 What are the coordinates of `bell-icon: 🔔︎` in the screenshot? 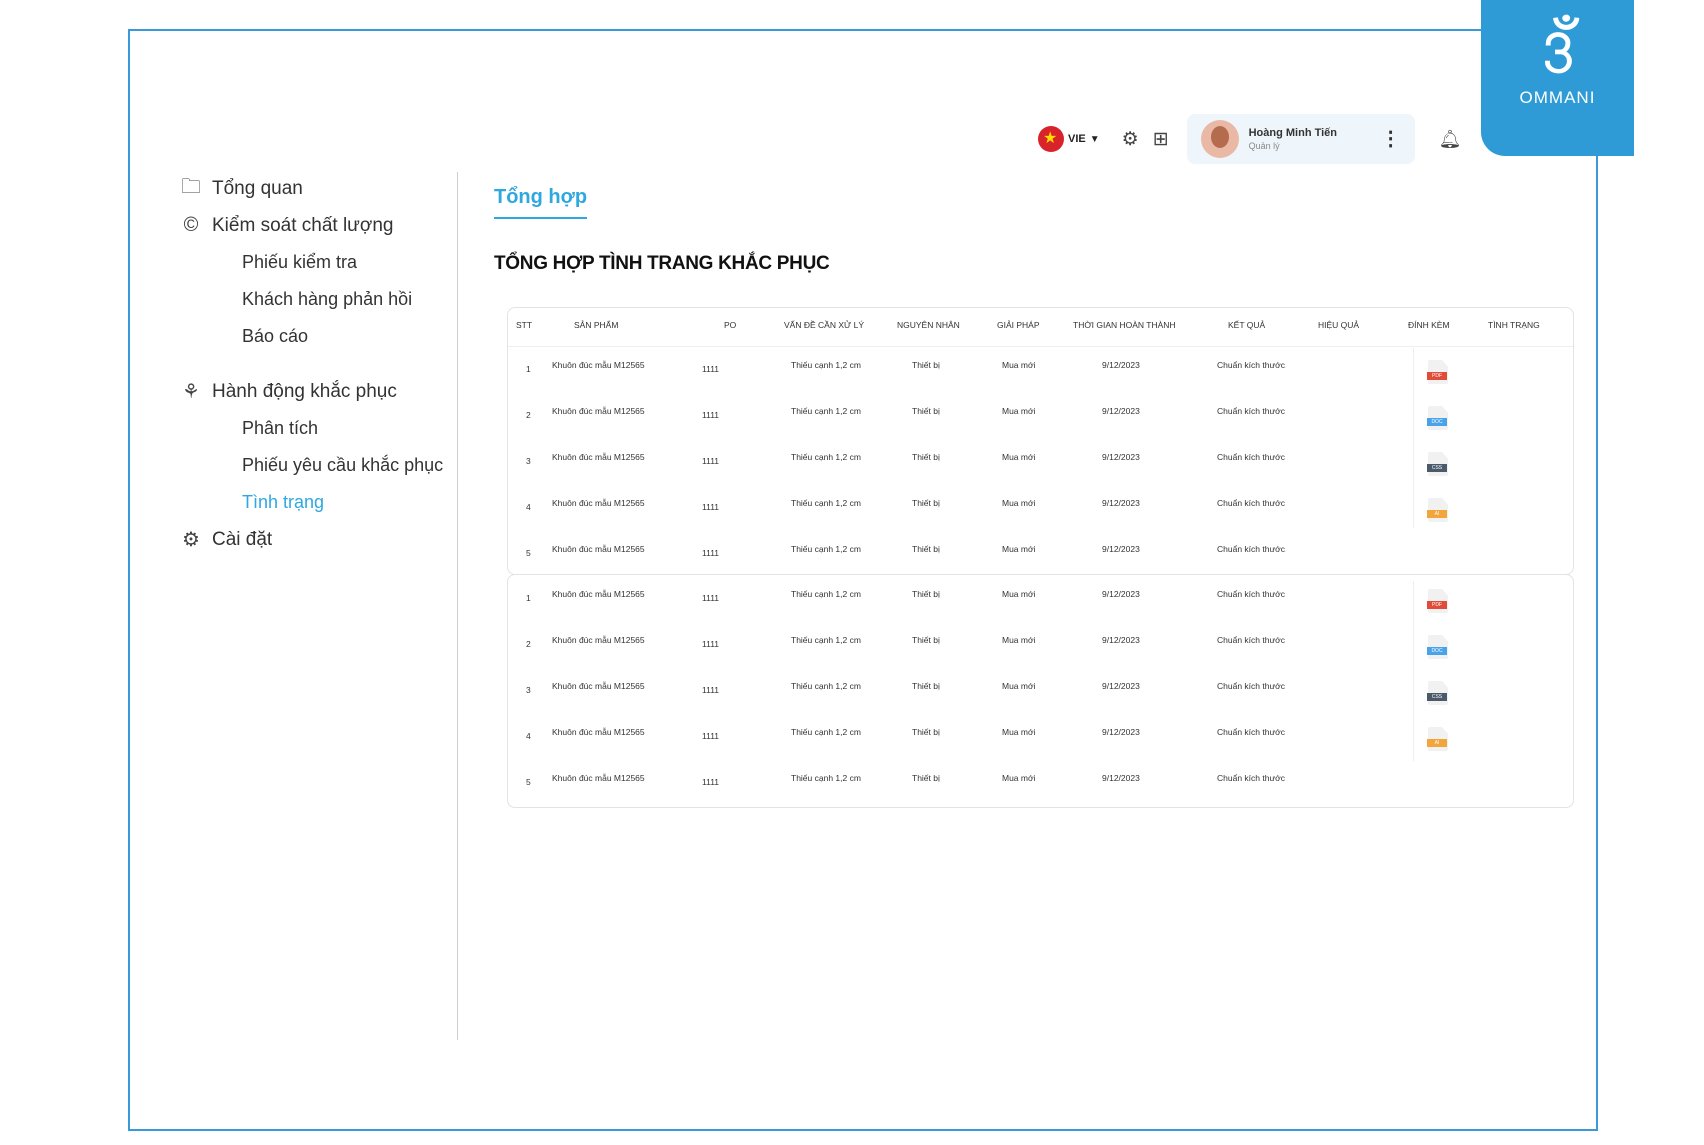 It's located at (1450, 139).